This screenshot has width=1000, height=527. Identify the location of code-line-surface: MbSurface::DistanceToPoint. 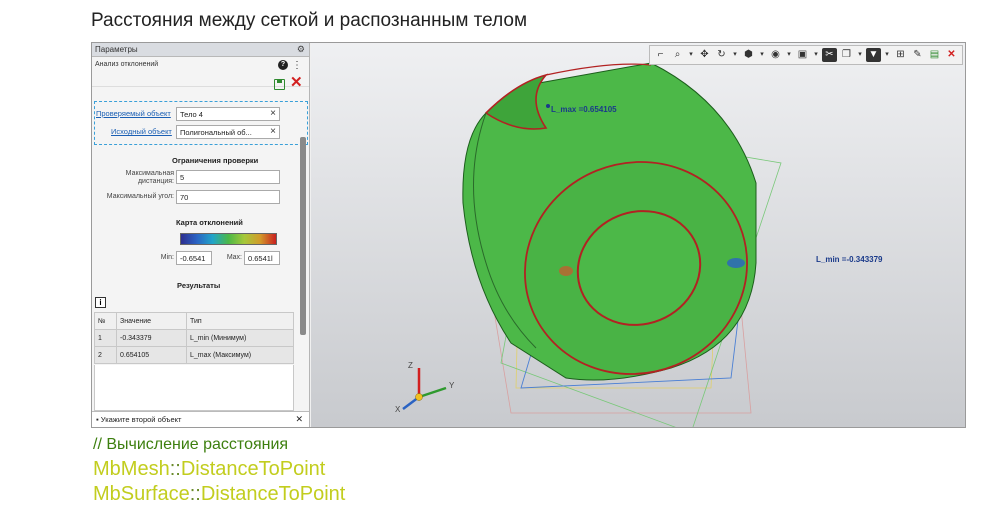
(219, 494).